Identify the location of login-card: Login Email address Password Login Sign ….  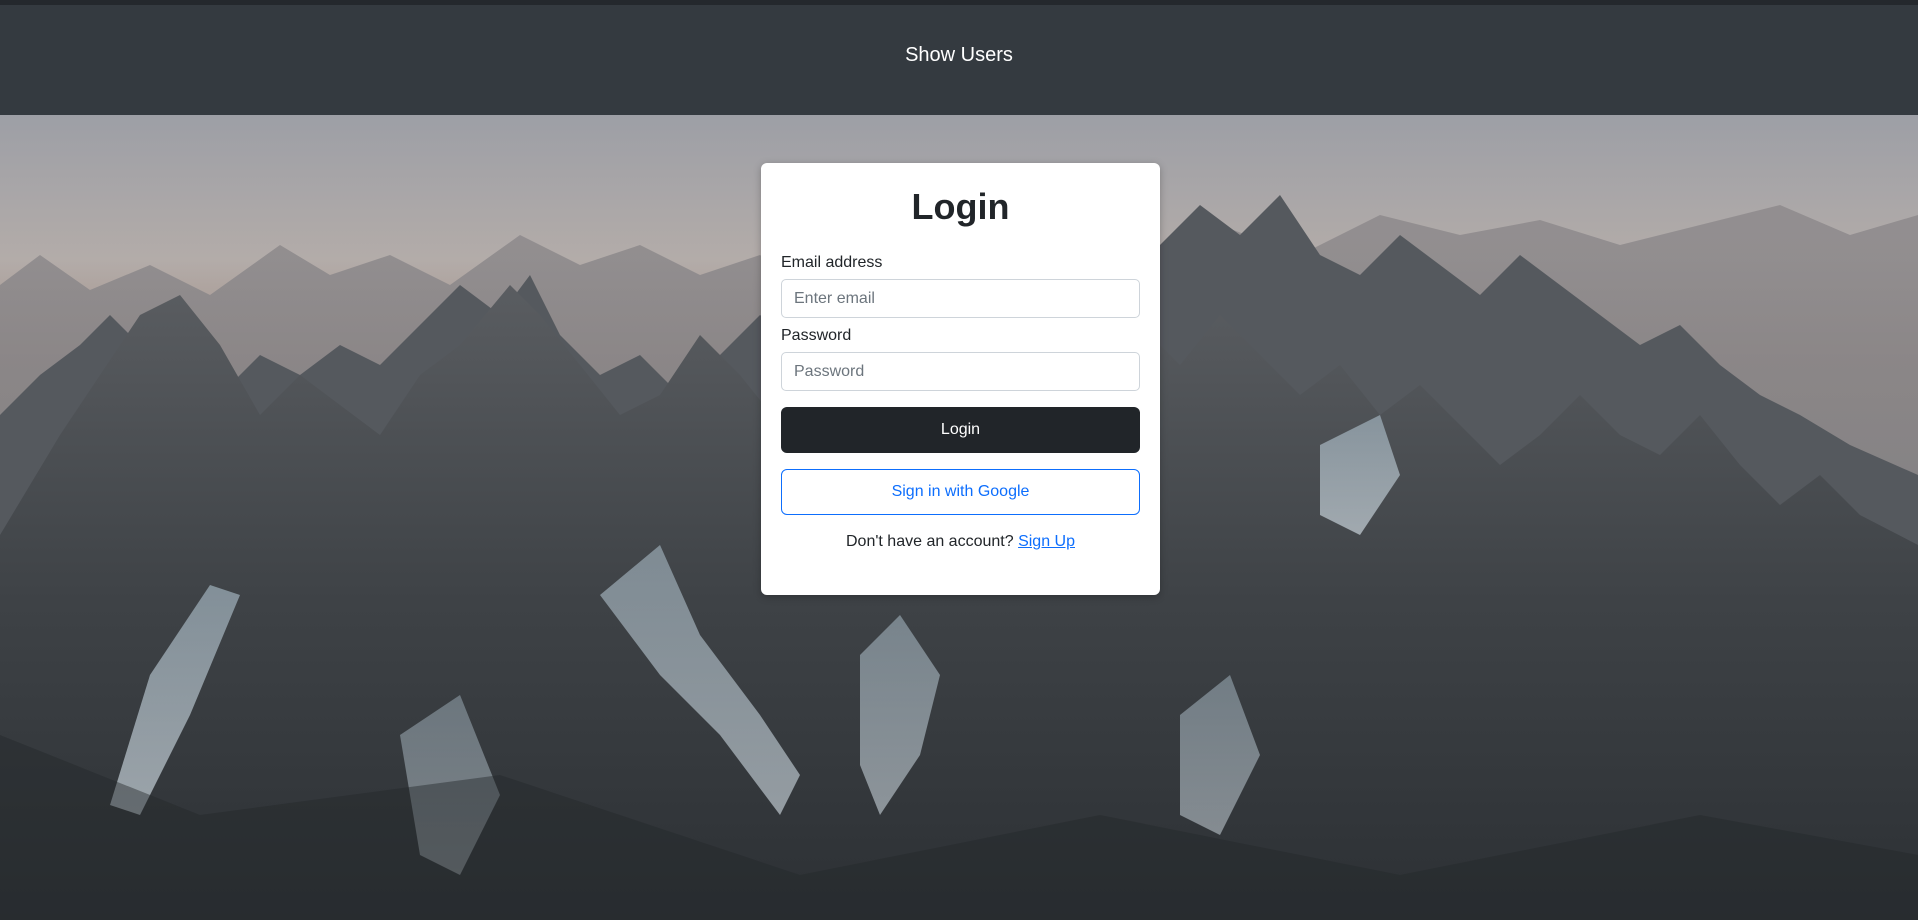
(960, 379).